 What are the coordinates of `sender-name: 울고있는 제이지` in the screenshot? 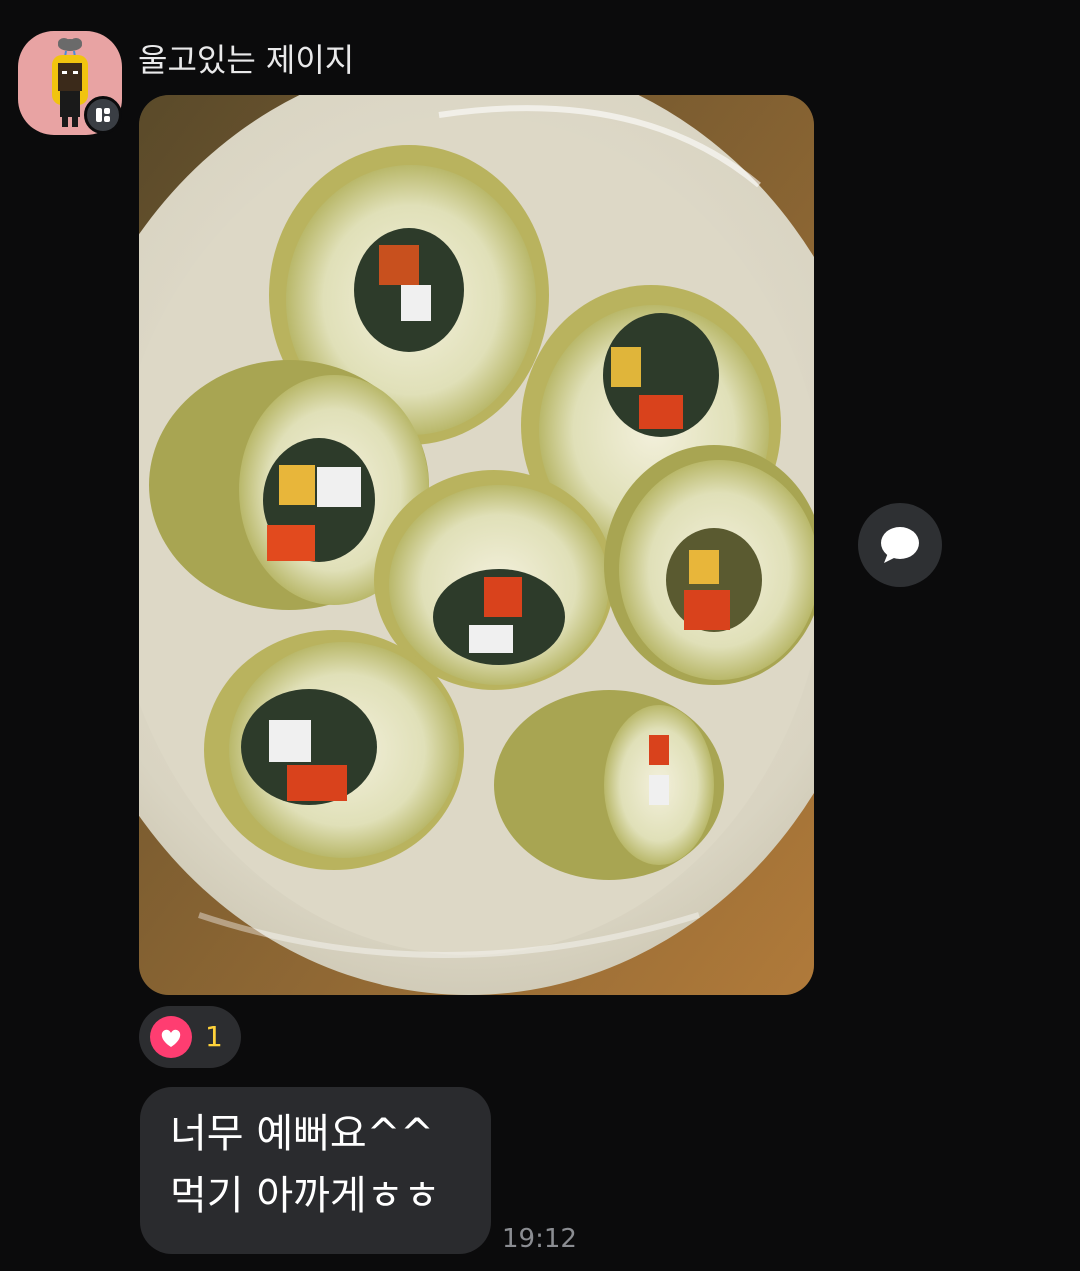 It's located at (246, 60).